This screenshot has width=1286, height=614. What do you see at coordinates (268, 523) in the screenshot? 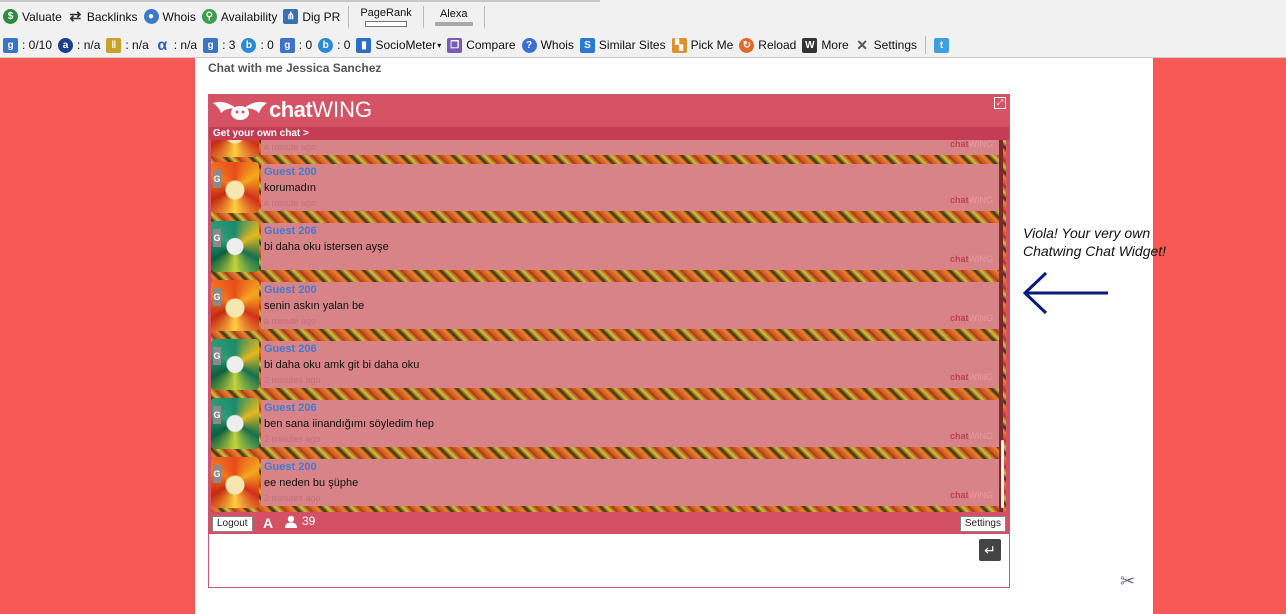
I see `font-size-button: A` at bounding box center [268, 523].